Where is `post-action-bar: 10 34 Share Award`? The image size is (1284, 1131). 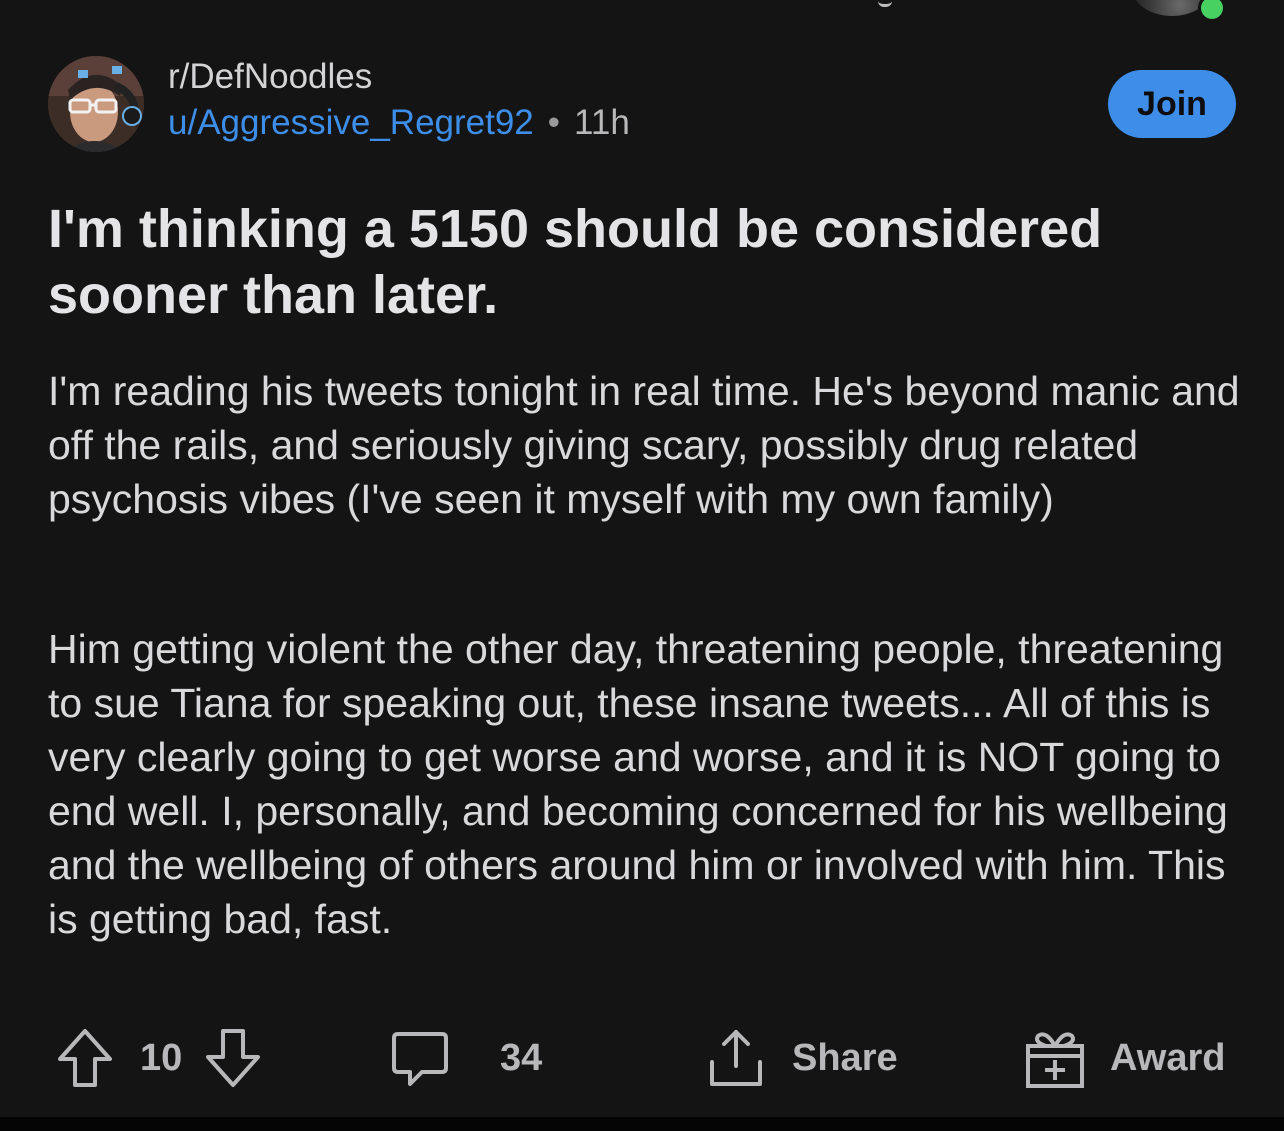
post-action-bar: 10 34 Share Award is located at coordinates (642, 1060).